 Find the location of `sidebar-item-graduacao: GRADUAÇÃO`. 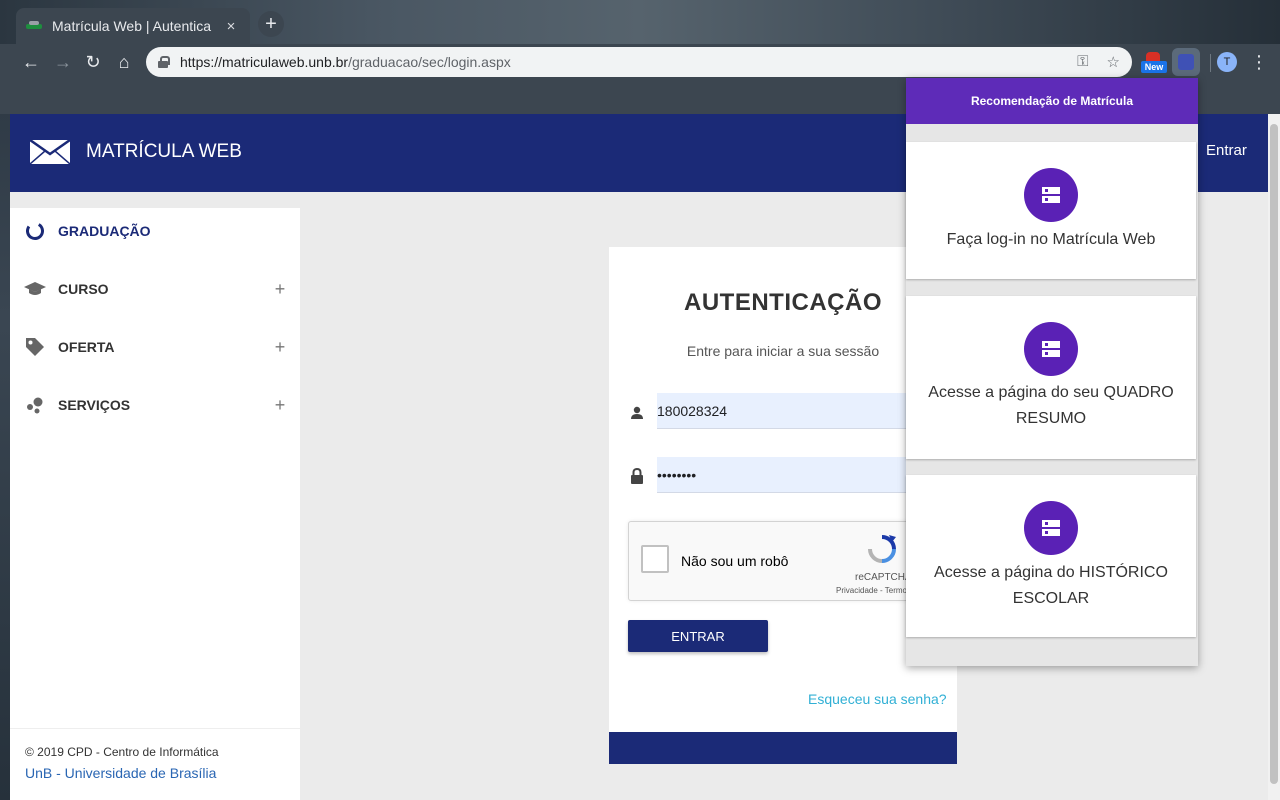

sidebar-item-graduacao: GRADUAÇÃO is located at coordinates (155, 231).